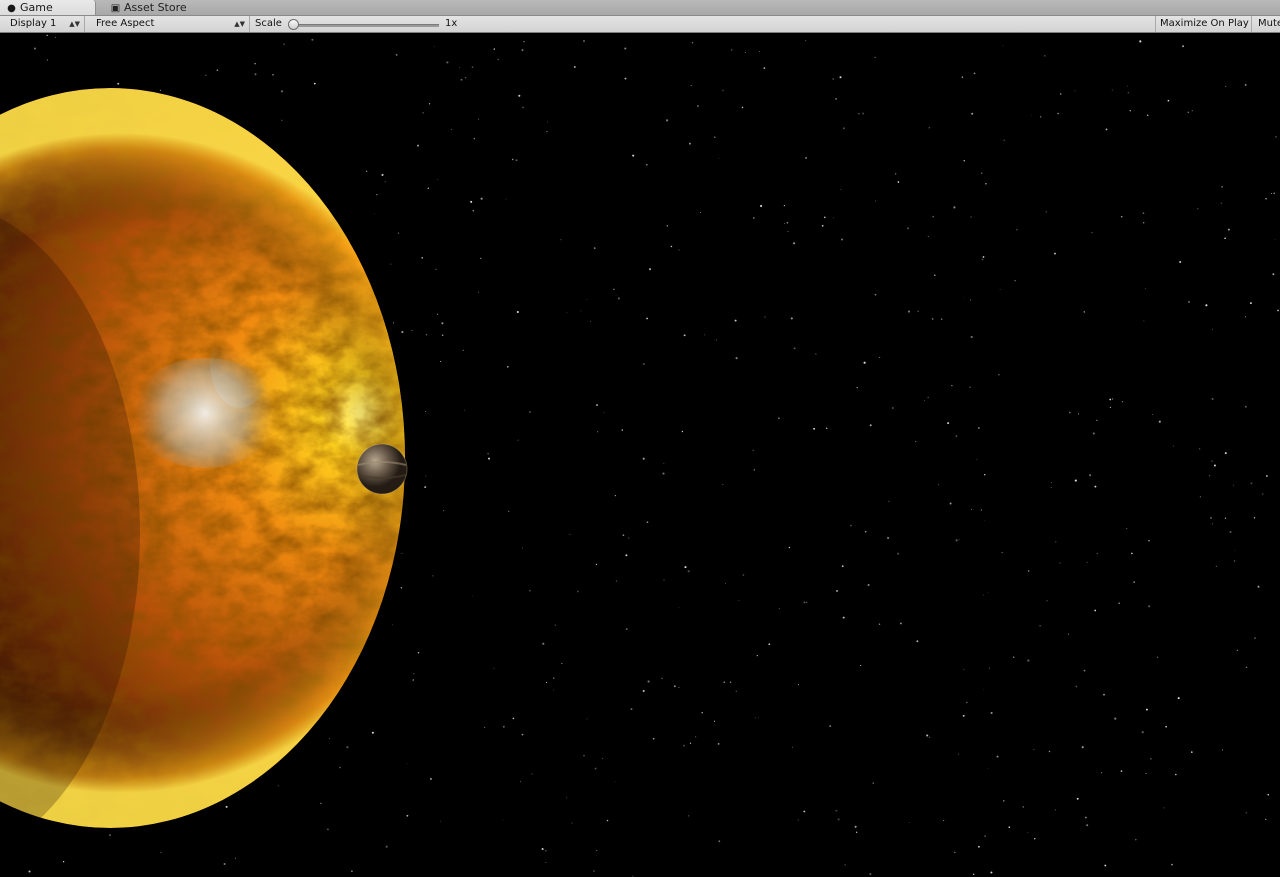  Describe the element at coordinates (170, 24) in the screenshot. I see `aspect-dropdown: Free Aspect ▲▼` at that location.